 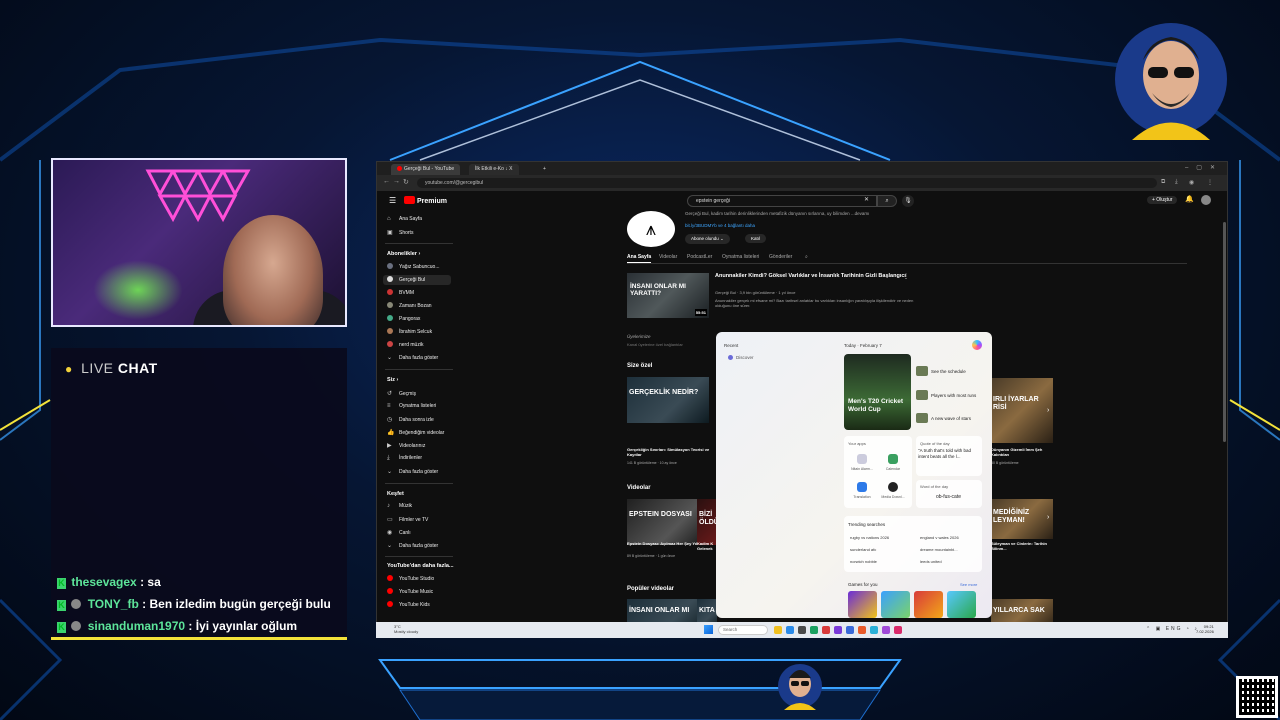 I want to click on video-card-thumbnail: BİZİ ÖLDÜ, so click(x=707, y=522).